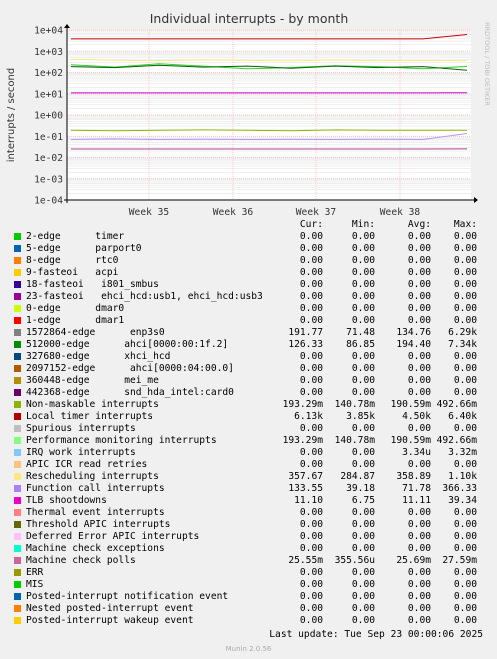  I want to click on y-tick-label: 1e+01, so click(48, 94).